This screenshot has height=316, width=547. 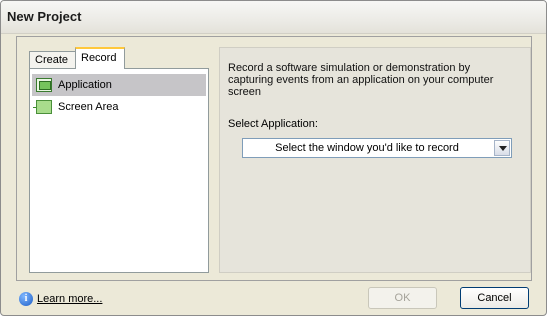 What do you see at coordinates (100, 58) in the screenshot?
I see `tab-record: Record` at bounding box center [100, 58].